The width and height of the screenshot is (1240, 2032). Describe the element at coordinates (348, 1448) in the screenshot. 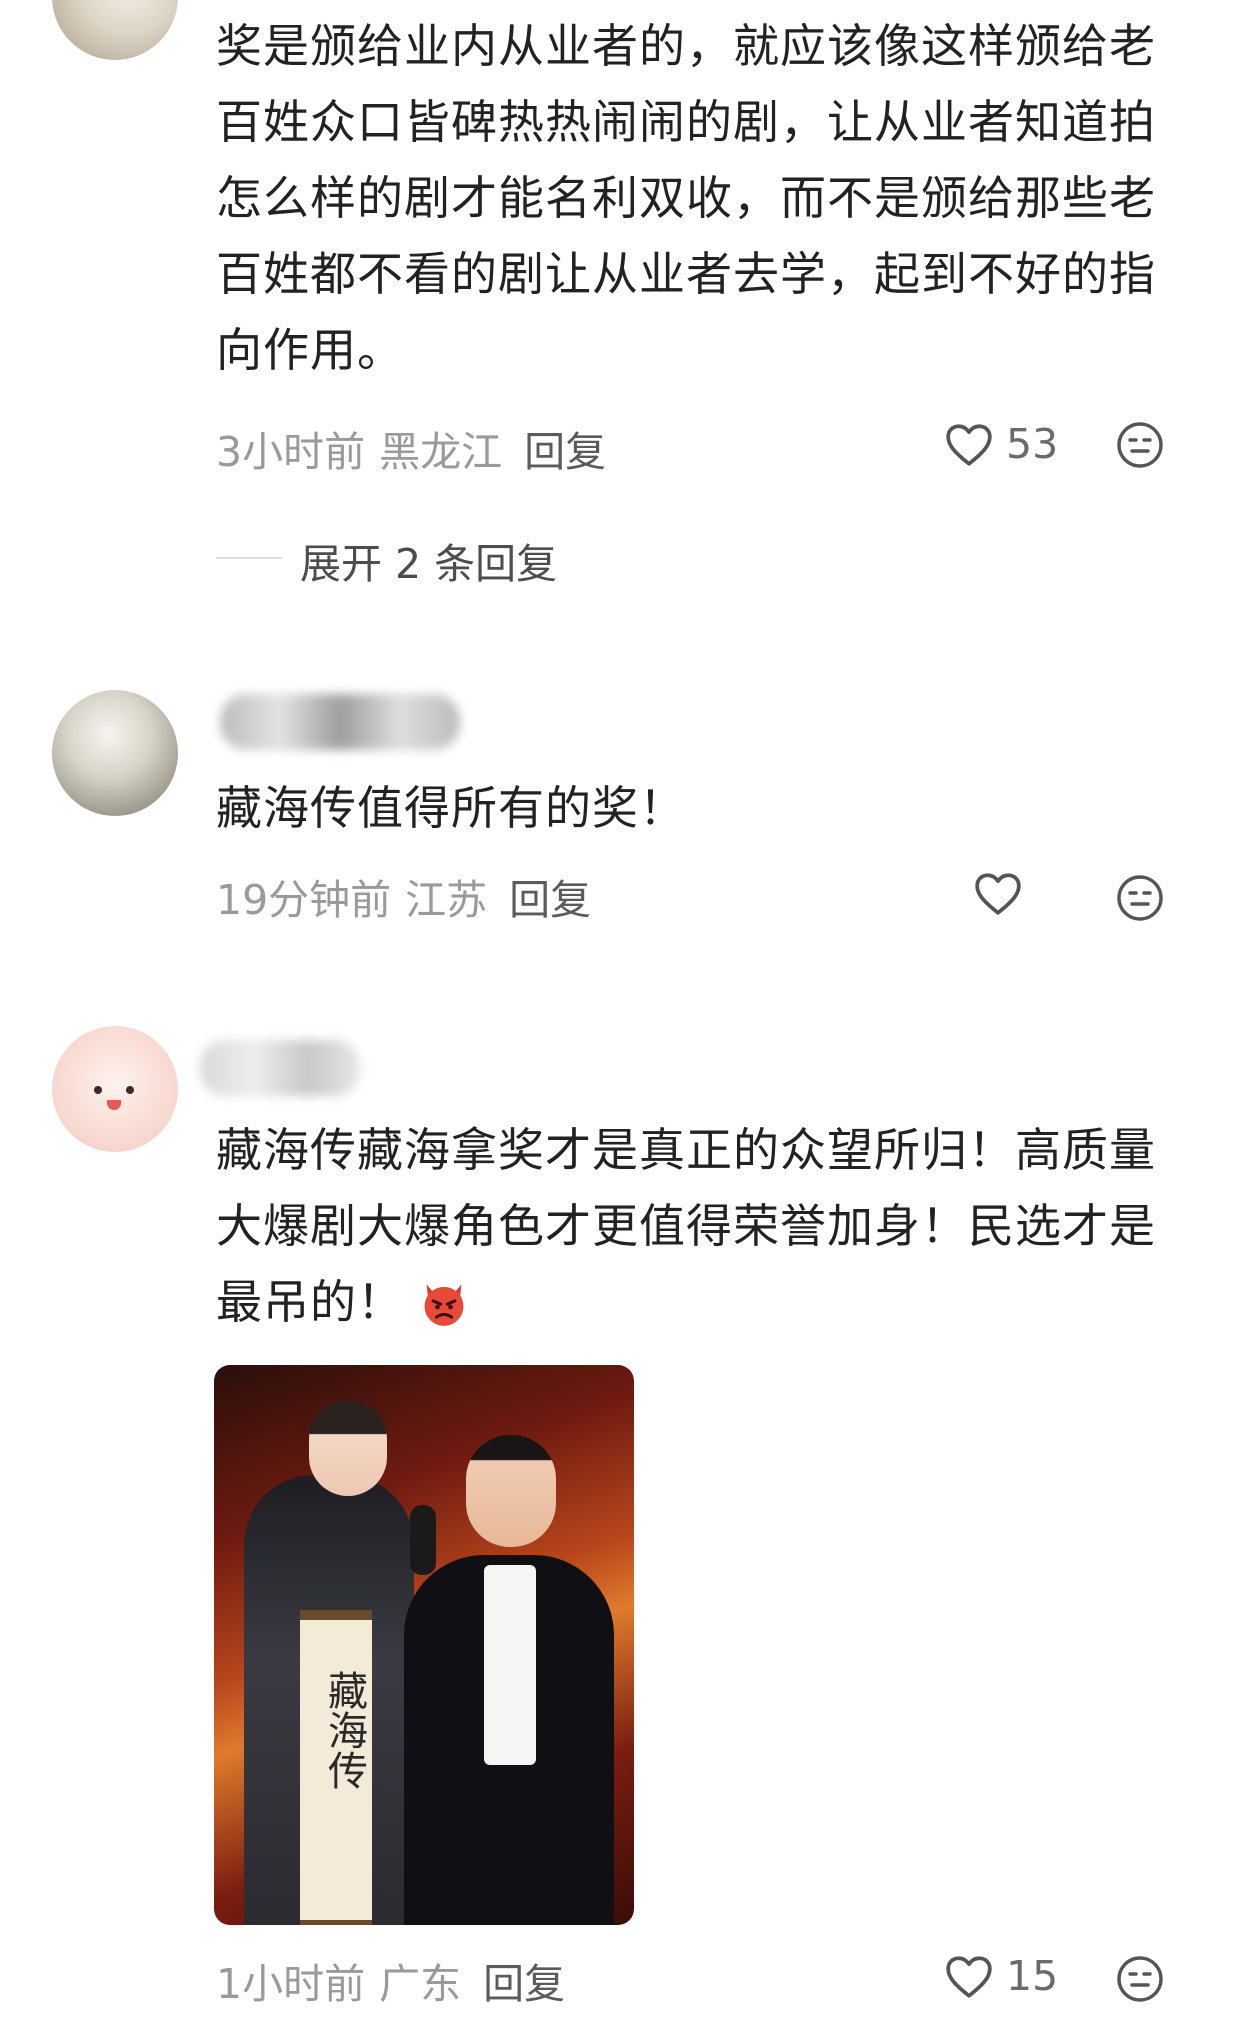

I see `photo-person-left-head` at that location.